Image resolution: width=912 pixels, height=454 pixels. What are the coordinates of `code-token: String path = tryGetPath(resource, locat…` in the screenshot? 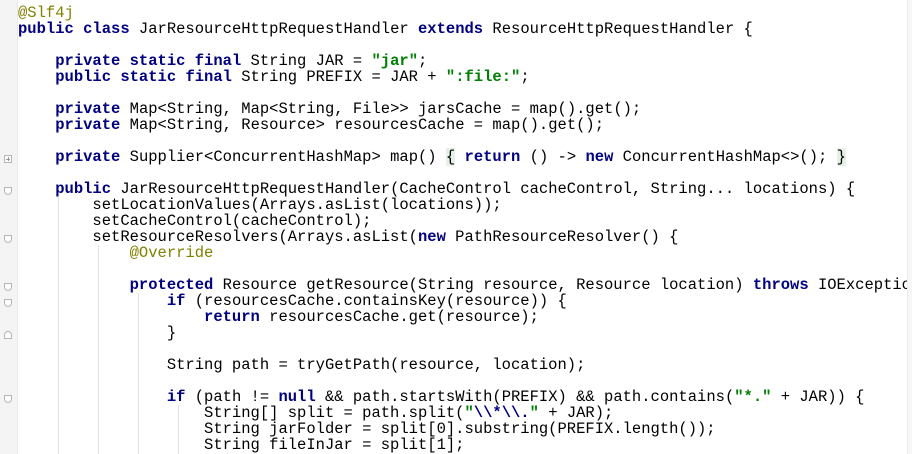 It's located at (302, 365).